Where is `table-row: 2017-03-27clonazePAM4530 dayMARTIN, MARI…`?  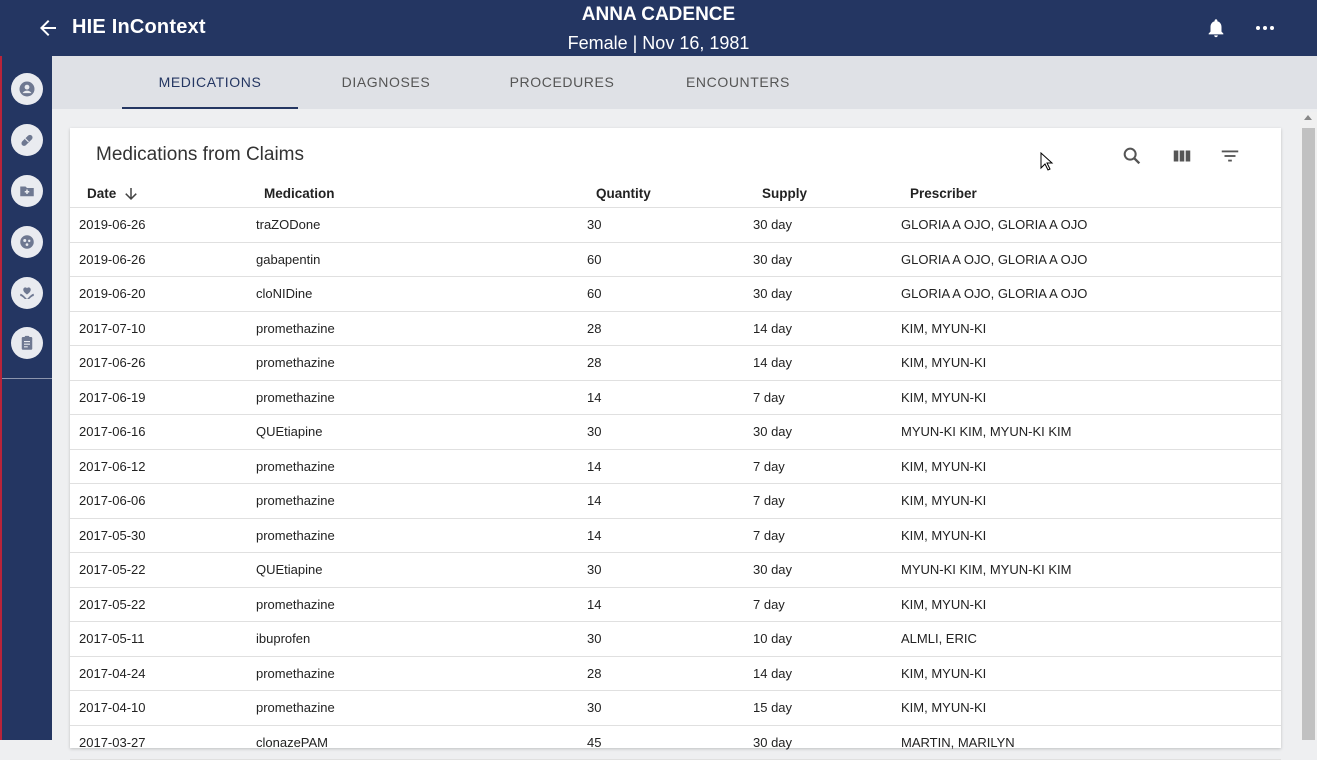 table-row: 2017-03-27clonazePAM4530 dayMARTIN, MARI… is located at coordinates (675, 743).